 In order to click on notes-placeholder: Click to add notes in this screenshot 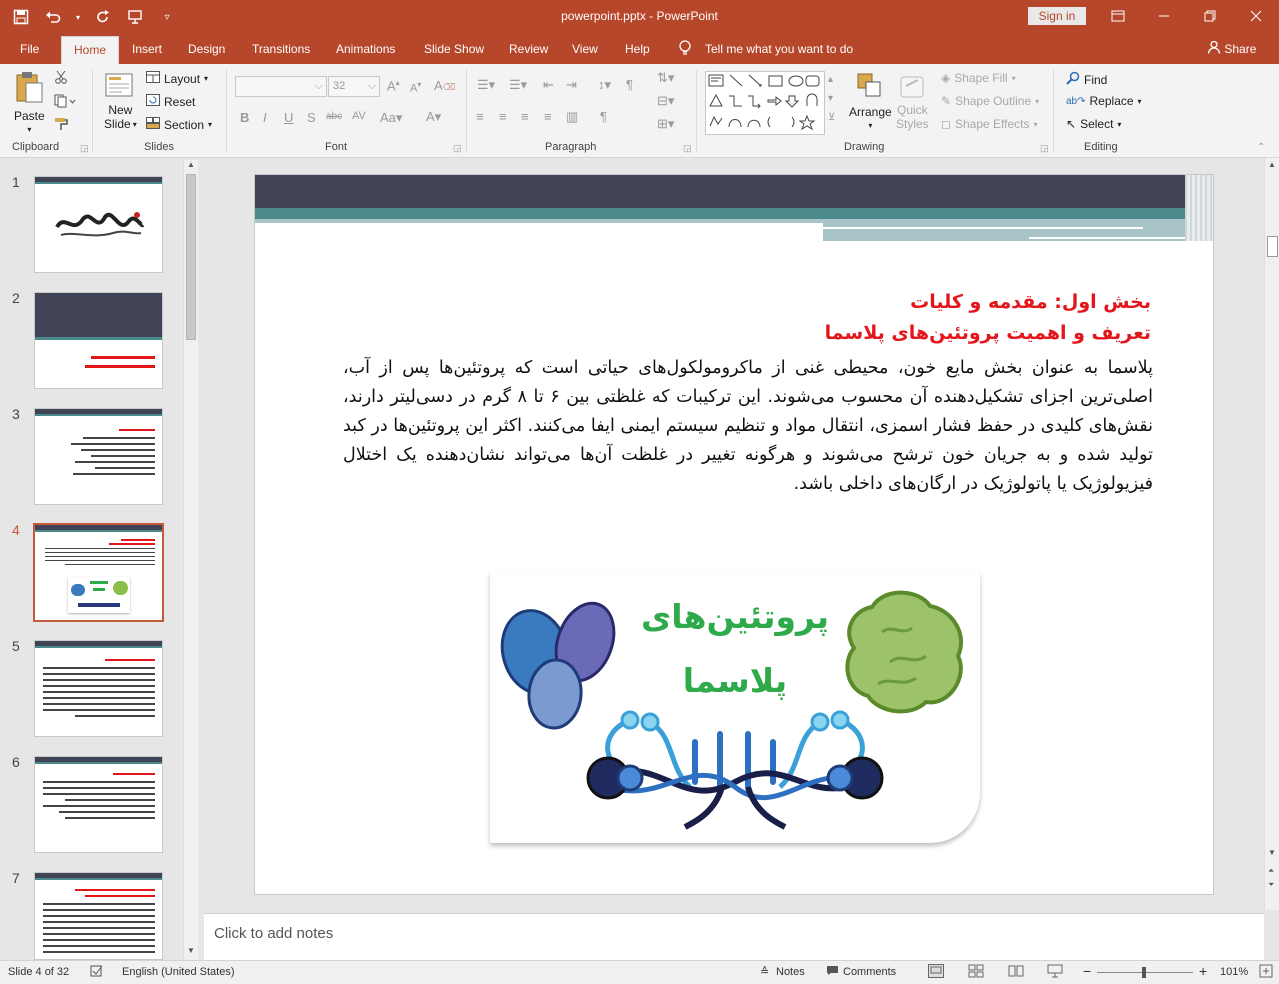, I will do `click(273, 933)`.